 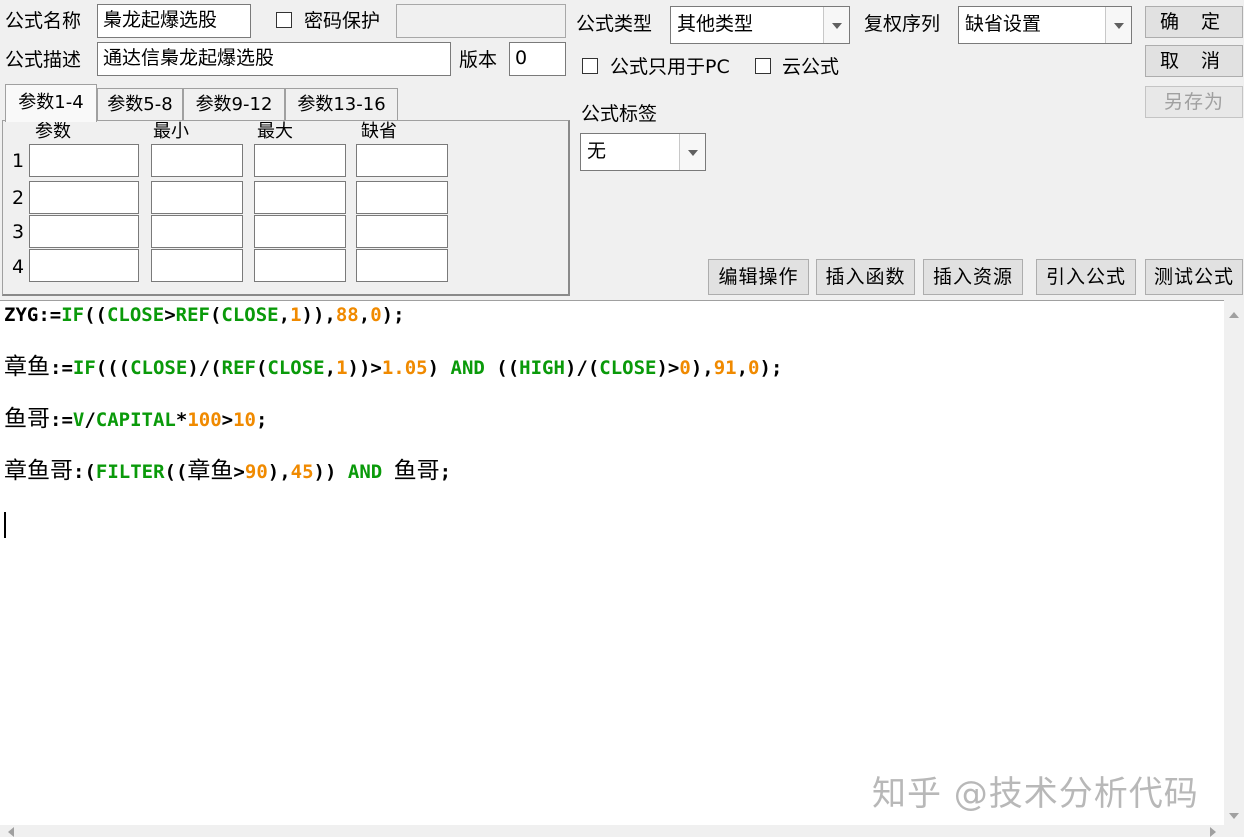 I want to click on param-3-default-input, so click(x=402, y=231).